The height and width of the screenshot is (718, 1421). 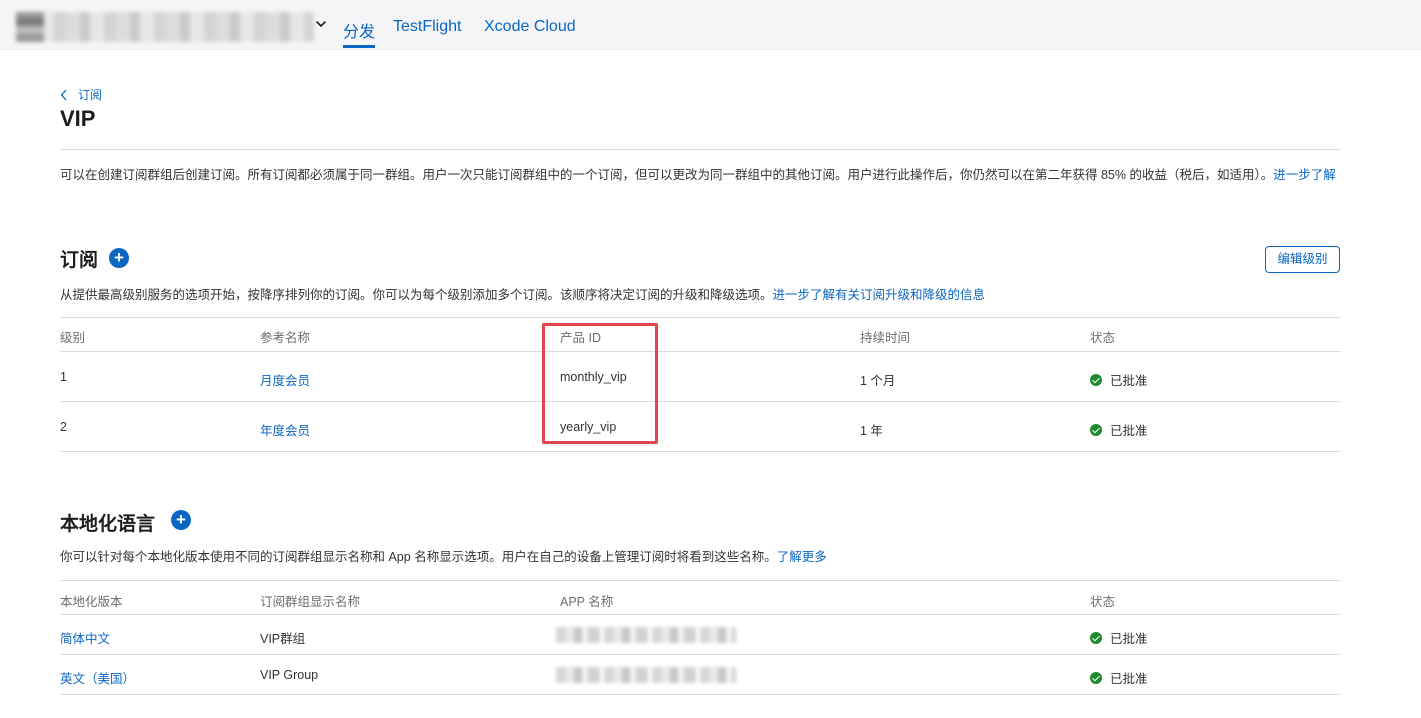 I want to click on add-localization-button: +, so click(x=181, y=520).